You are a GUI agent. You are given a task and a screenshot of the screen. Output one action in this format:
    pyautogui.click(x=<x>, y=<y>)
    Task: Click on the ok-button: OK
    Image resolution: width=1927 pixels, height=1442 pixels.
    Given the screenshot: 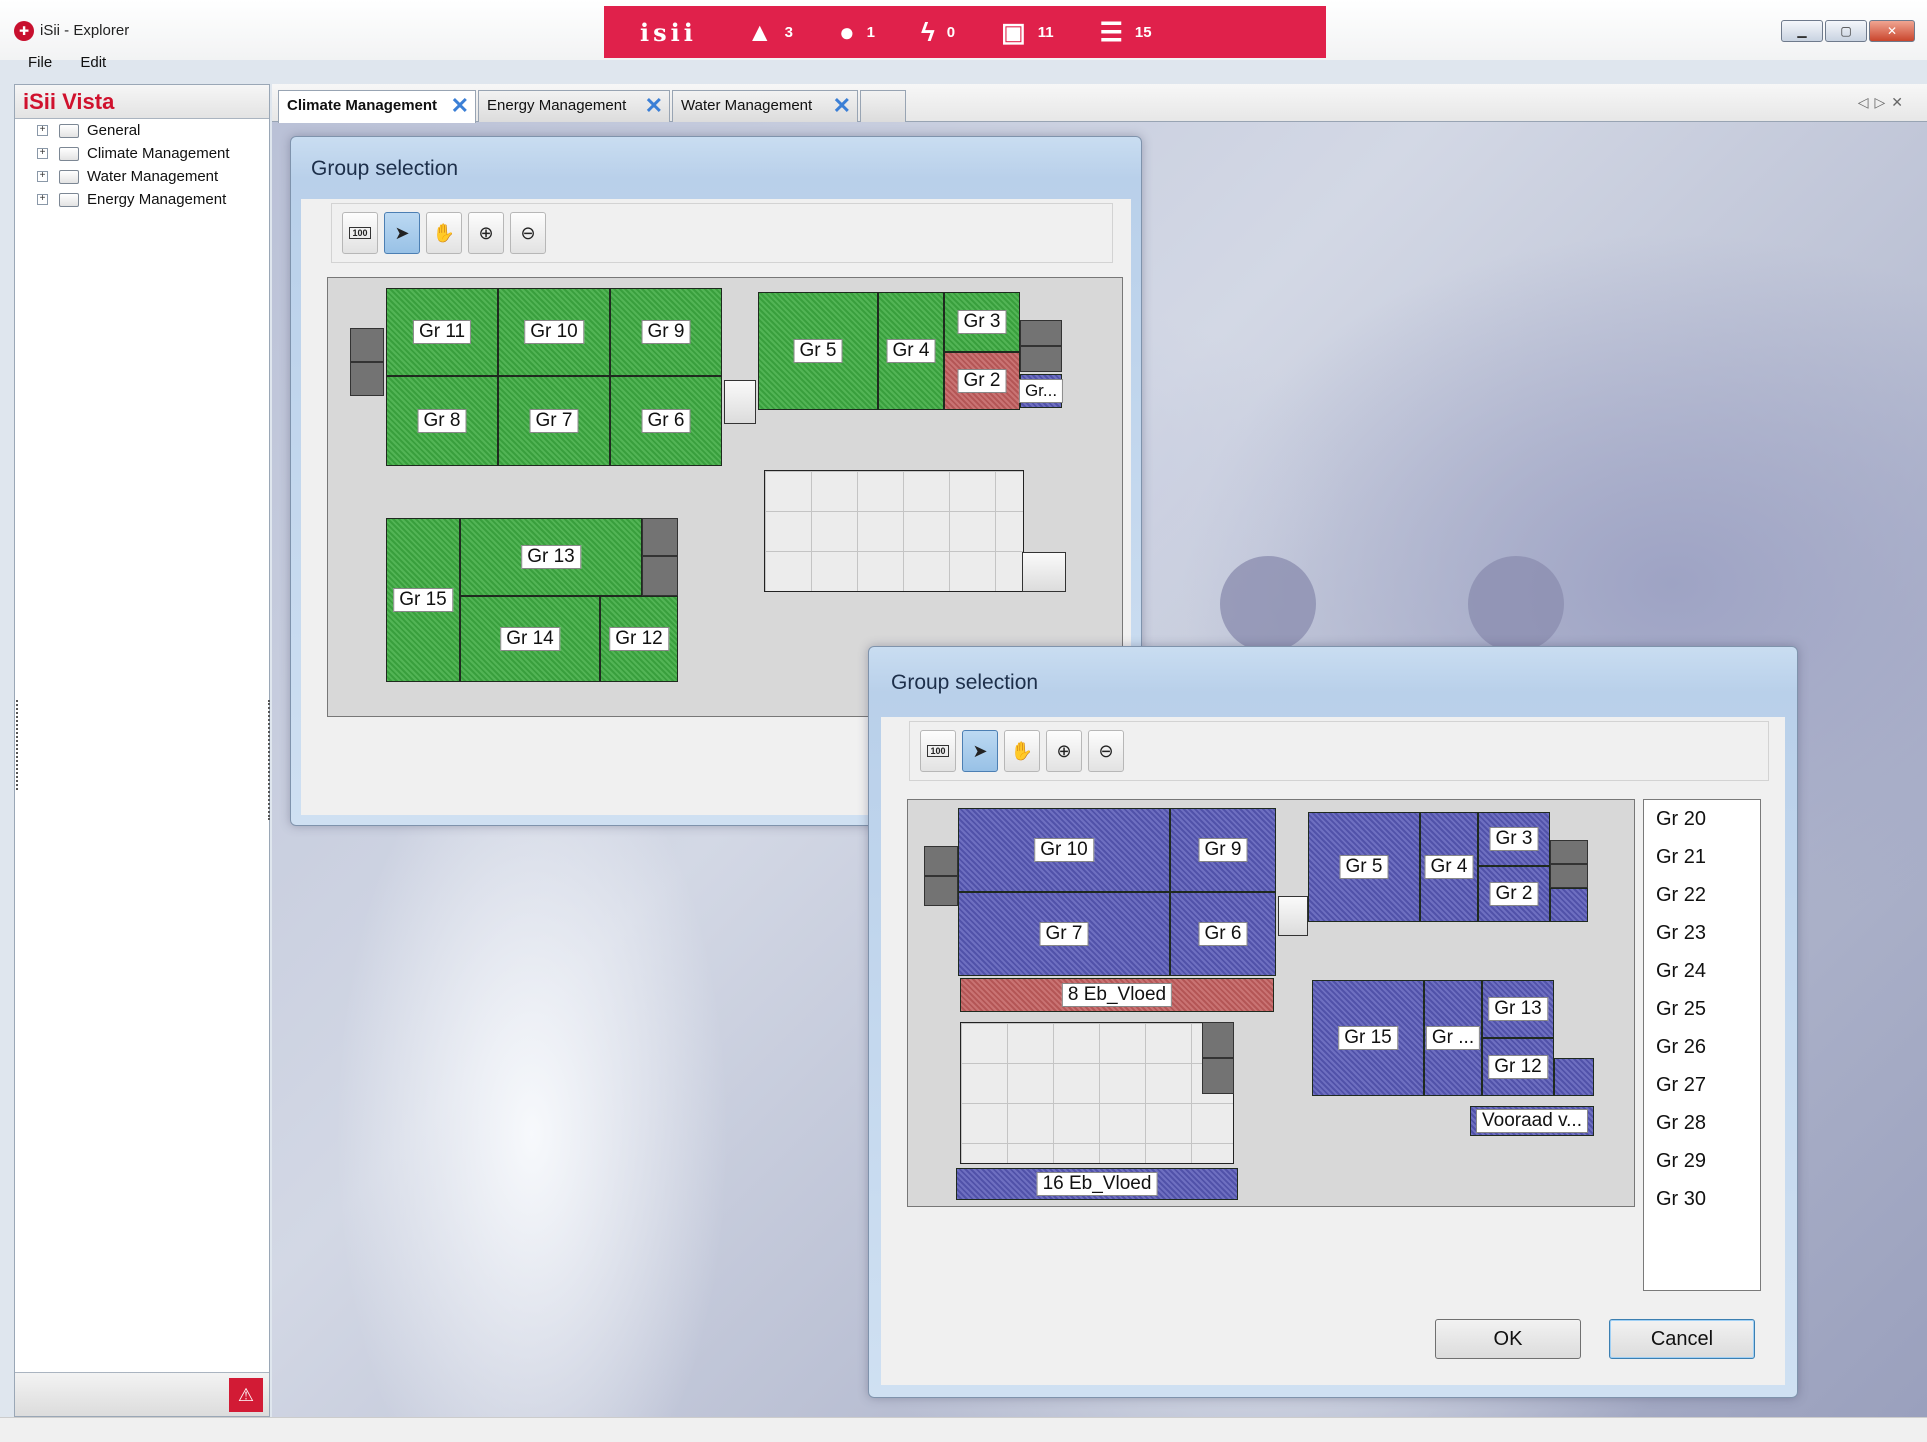 What is the action you would take?
    pyautogui.click(x=1508, y=1339)
    